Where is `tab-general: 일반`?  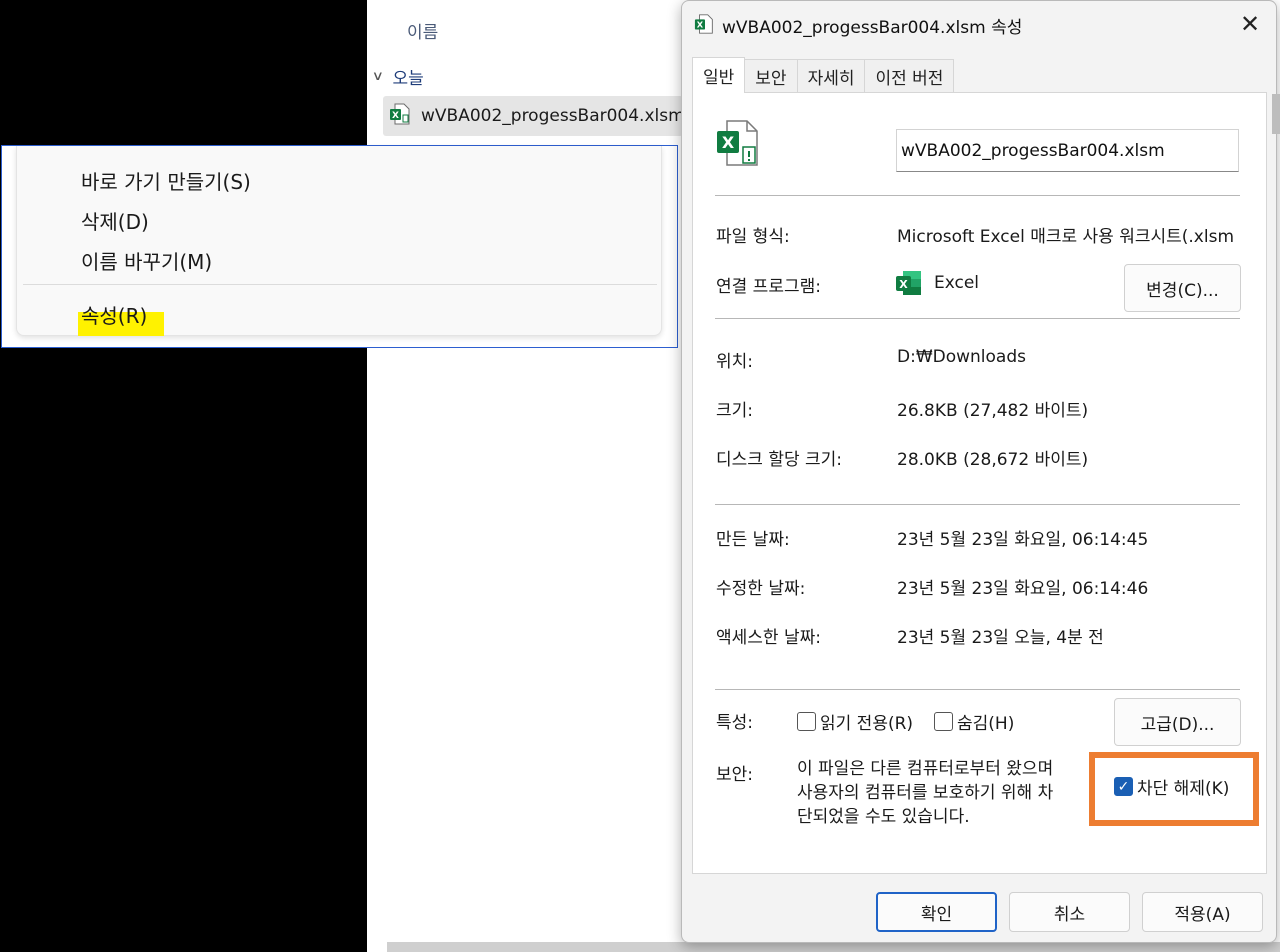 tab-general: 일반 is located at coordinates (719, 75).